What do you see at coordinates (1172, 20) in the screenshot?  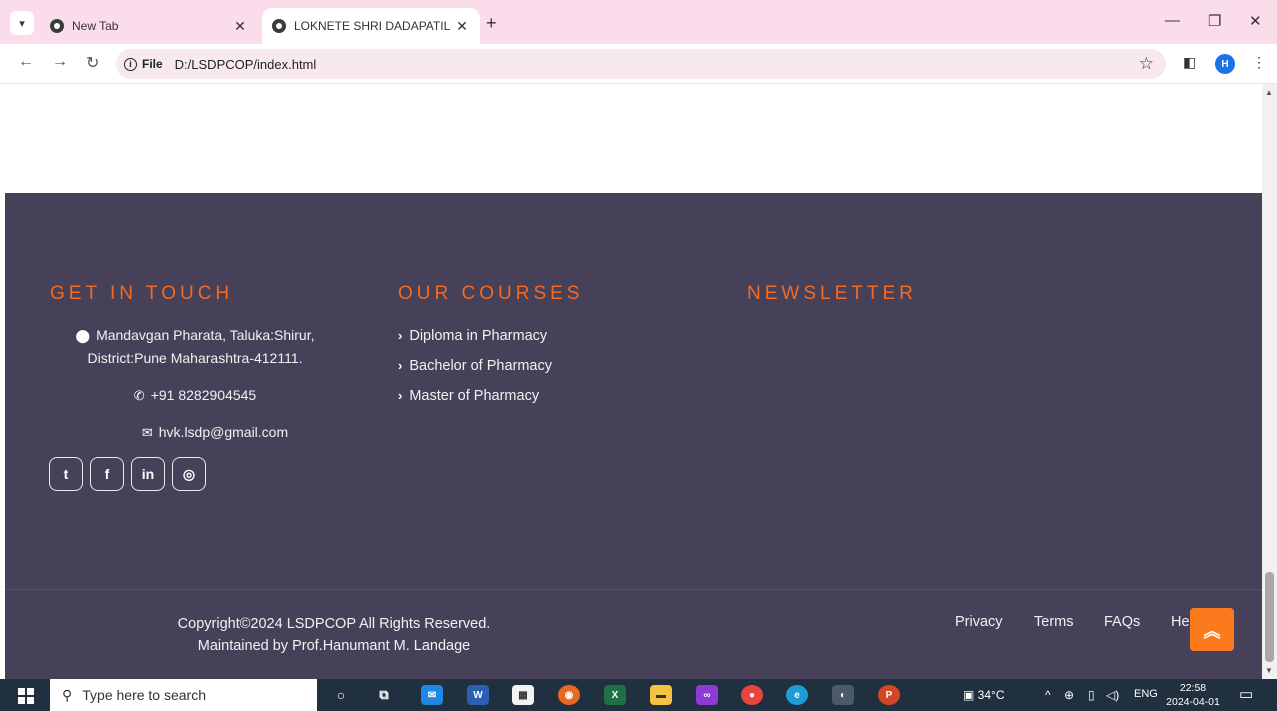 I see `minimize-icon: —` at bounding box center [1172, 20].